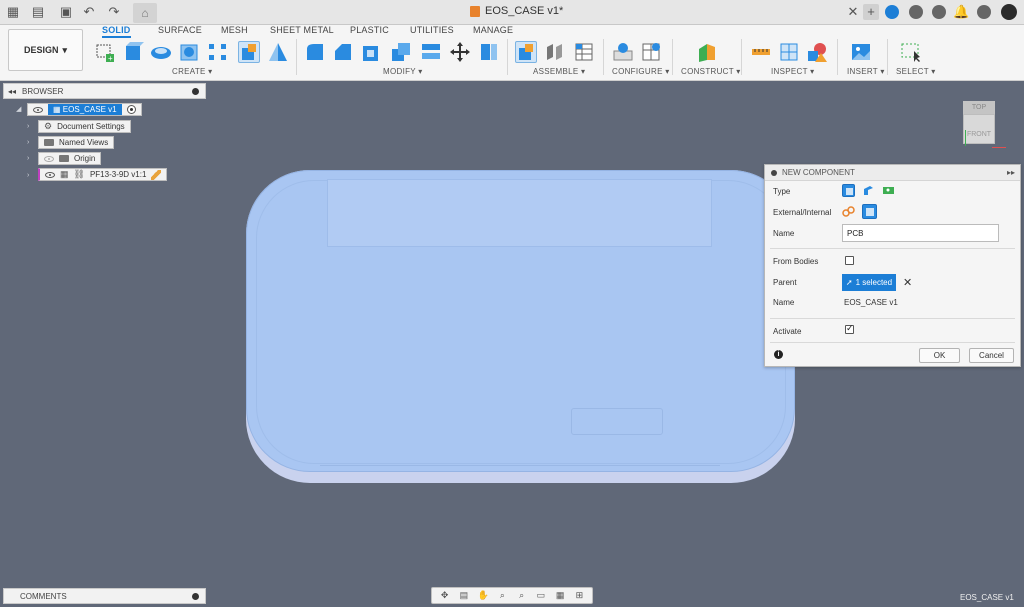 This screenshot has height=607, width=1024. What do you see at coordinates (920, 233) in the screenshot?
I see `component-name-field` at bounding box center [920, 233].